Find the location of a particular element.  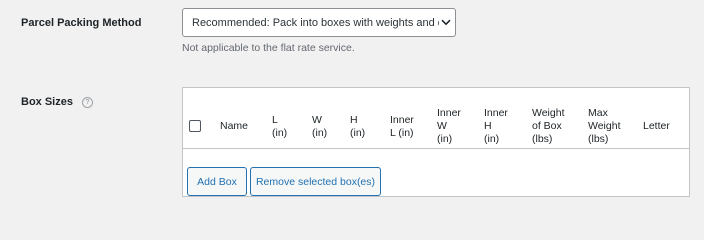

column-header-inner-l: Inner L (in) is located at coordinates (402, 126).